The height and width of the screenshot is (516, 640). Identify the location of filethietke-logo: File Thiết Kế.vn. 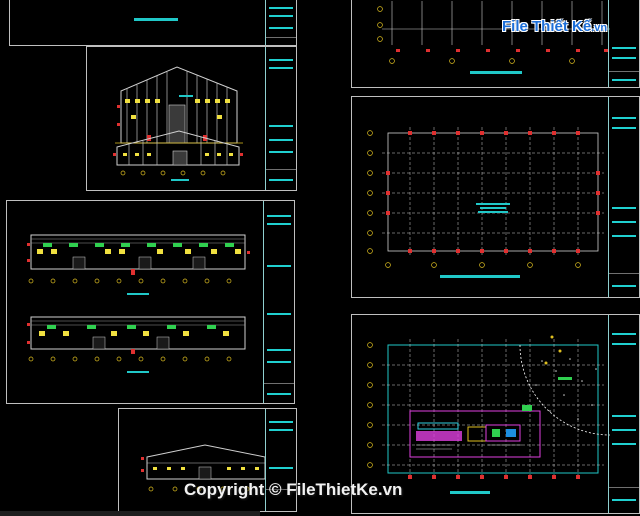
(557, 28).